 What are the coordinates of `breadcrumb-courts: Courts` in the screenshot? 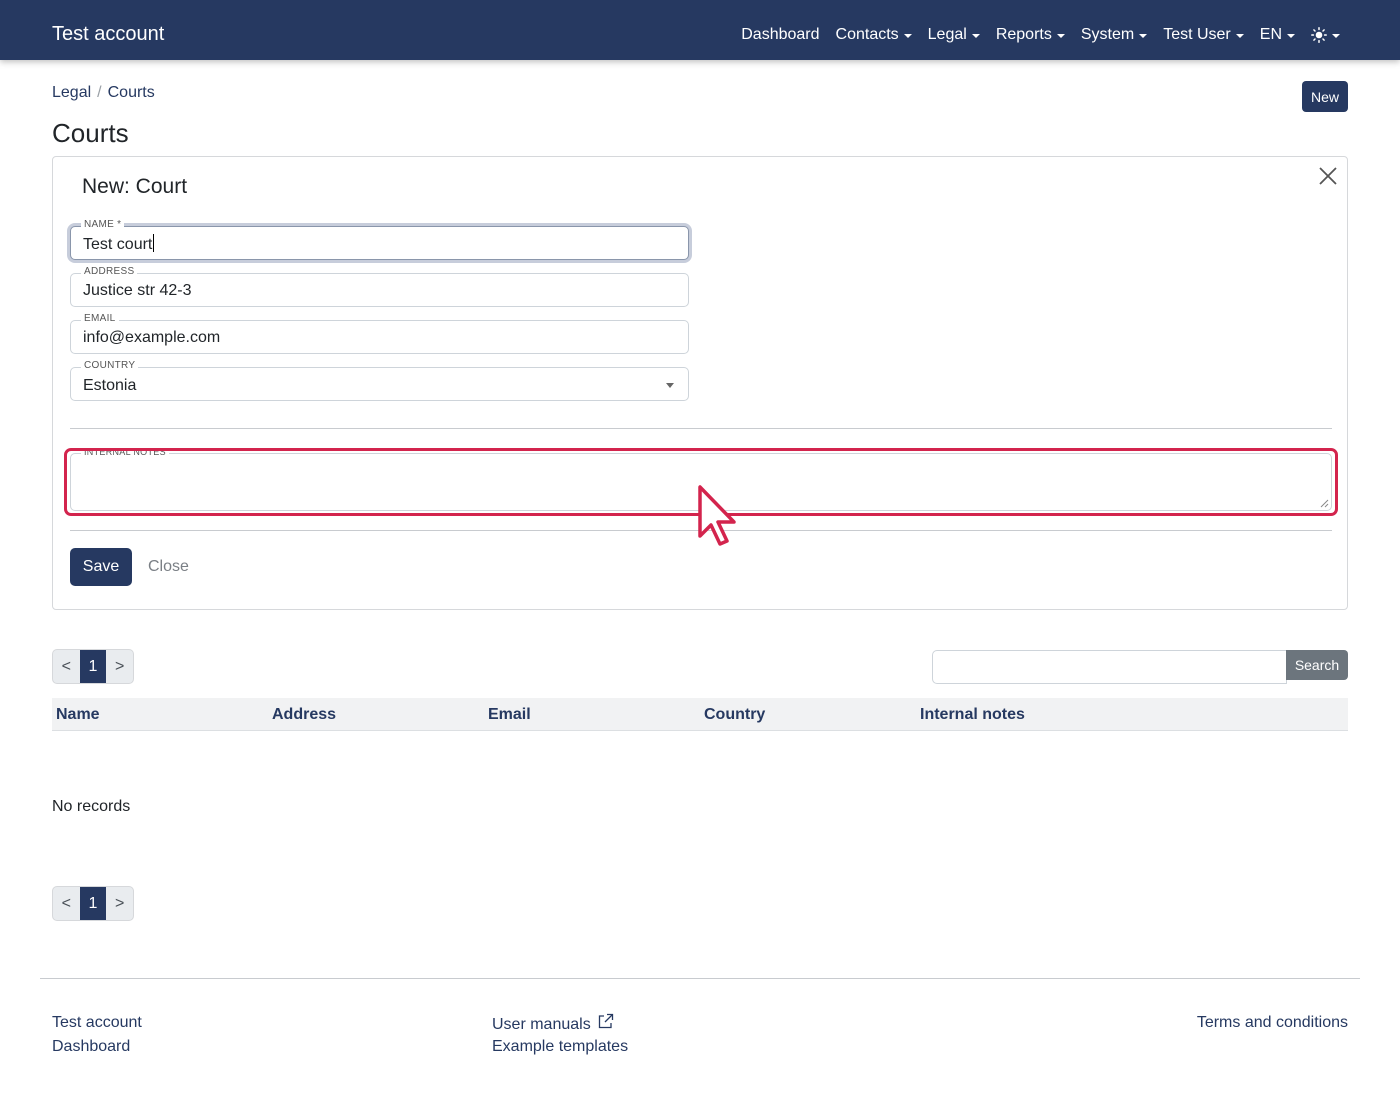 It's located at (131, 93).